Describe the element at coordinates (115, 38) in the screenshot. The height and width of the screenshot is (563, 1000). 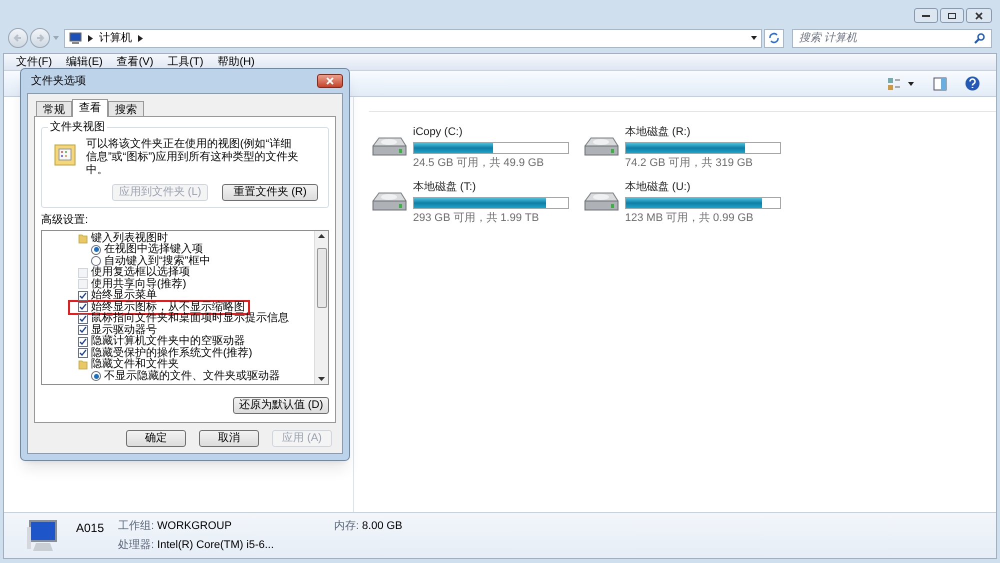
I see `breadcrumb-item: 计算机` at that location.